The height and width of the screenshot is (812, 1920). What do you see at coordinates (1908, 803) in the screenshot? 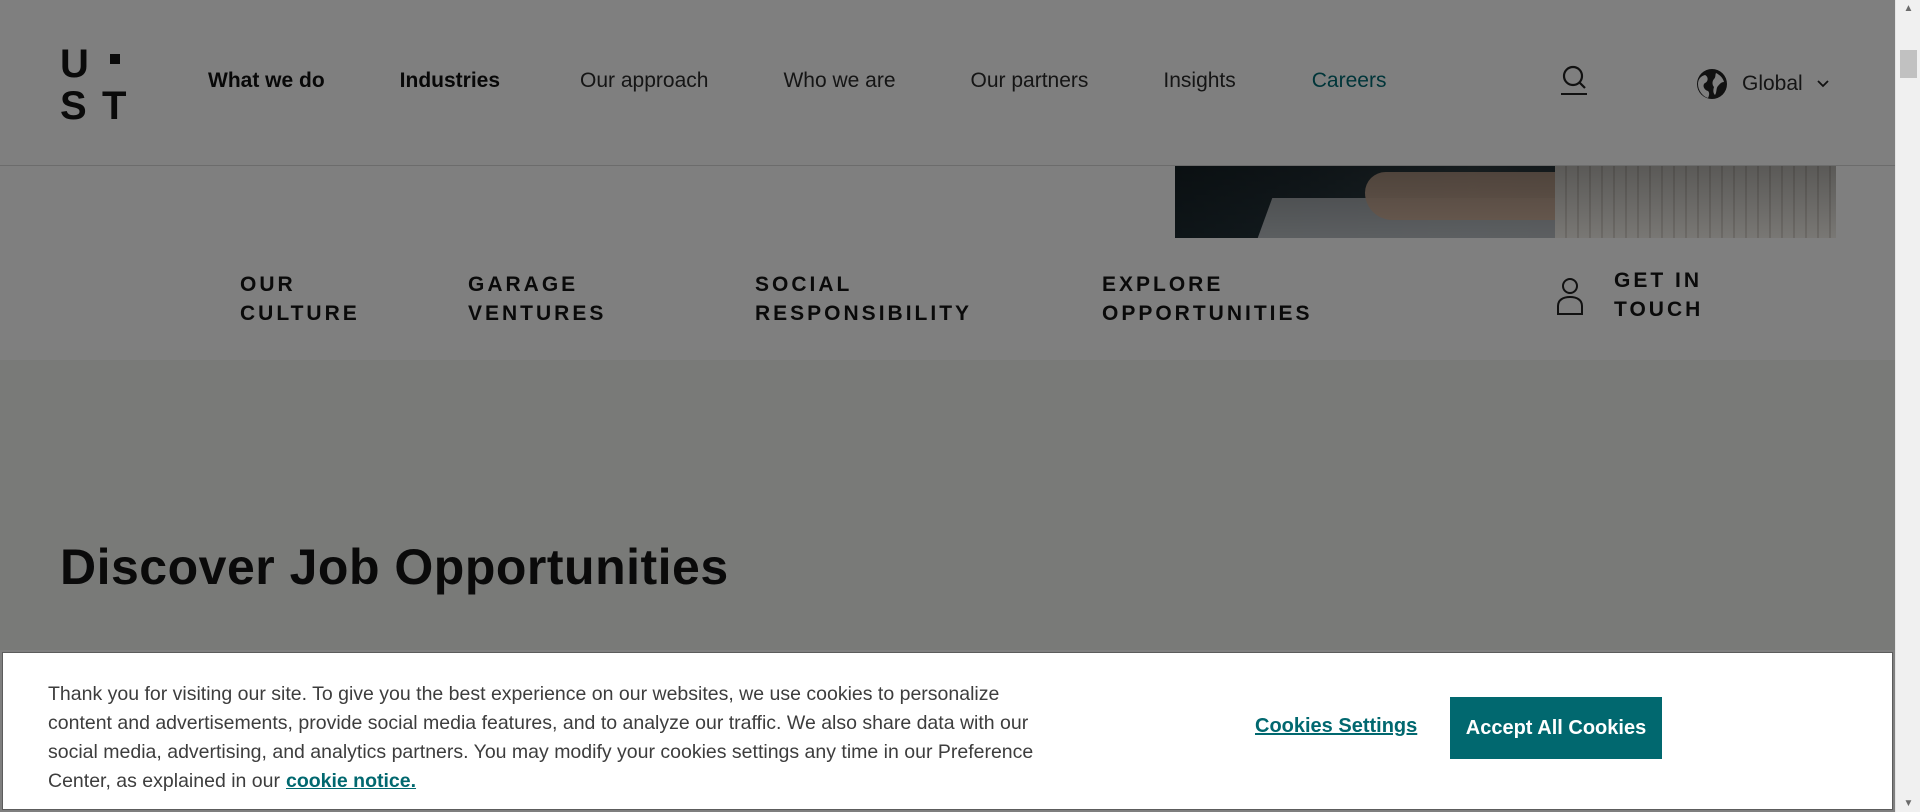
I see `scroll-down-arrow-icon: ▼` at bounding box center [1908, 803].